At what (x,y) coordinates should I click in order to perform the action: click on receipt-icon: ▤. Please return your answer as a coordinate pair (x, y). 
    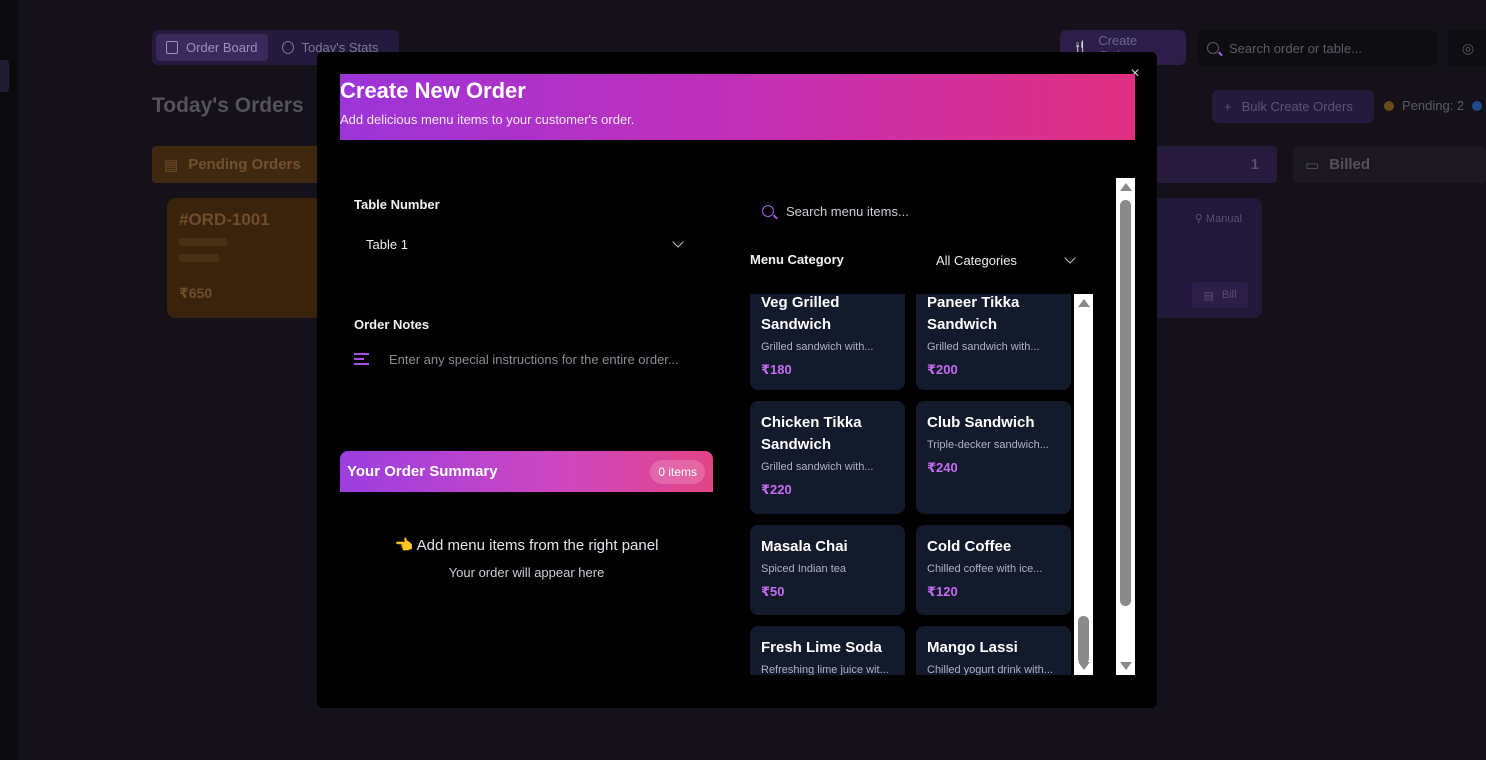
    Looking at the image, I should click on (1208, 295).